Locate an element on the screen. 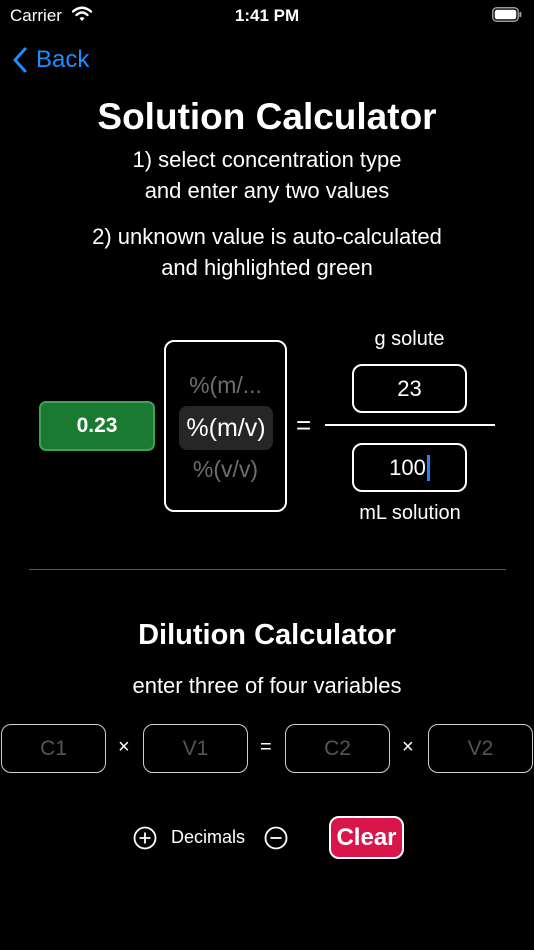 The image size is (534, 950). back-button: Back is located at coordinates (50, 60).